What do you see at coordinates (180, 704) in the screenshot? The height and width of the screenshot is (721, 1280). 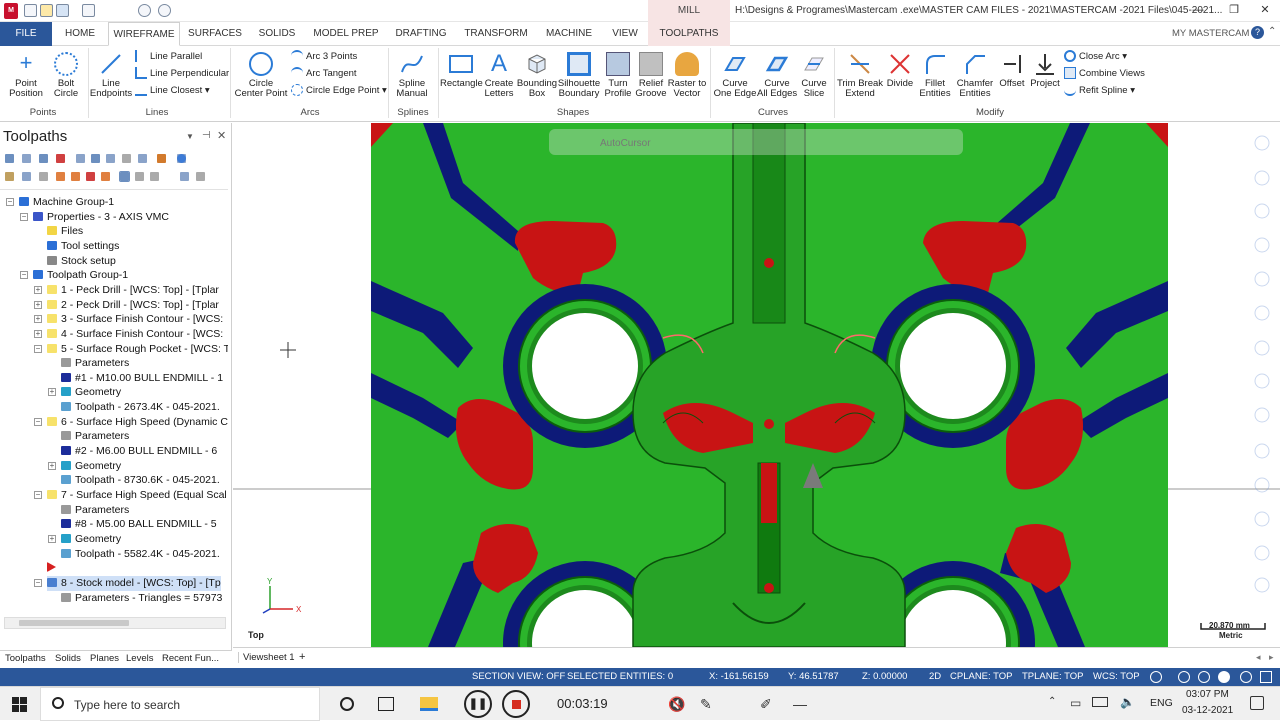 I see `taskbar-search-box: Type here to search` at bounding box center [180, 704].